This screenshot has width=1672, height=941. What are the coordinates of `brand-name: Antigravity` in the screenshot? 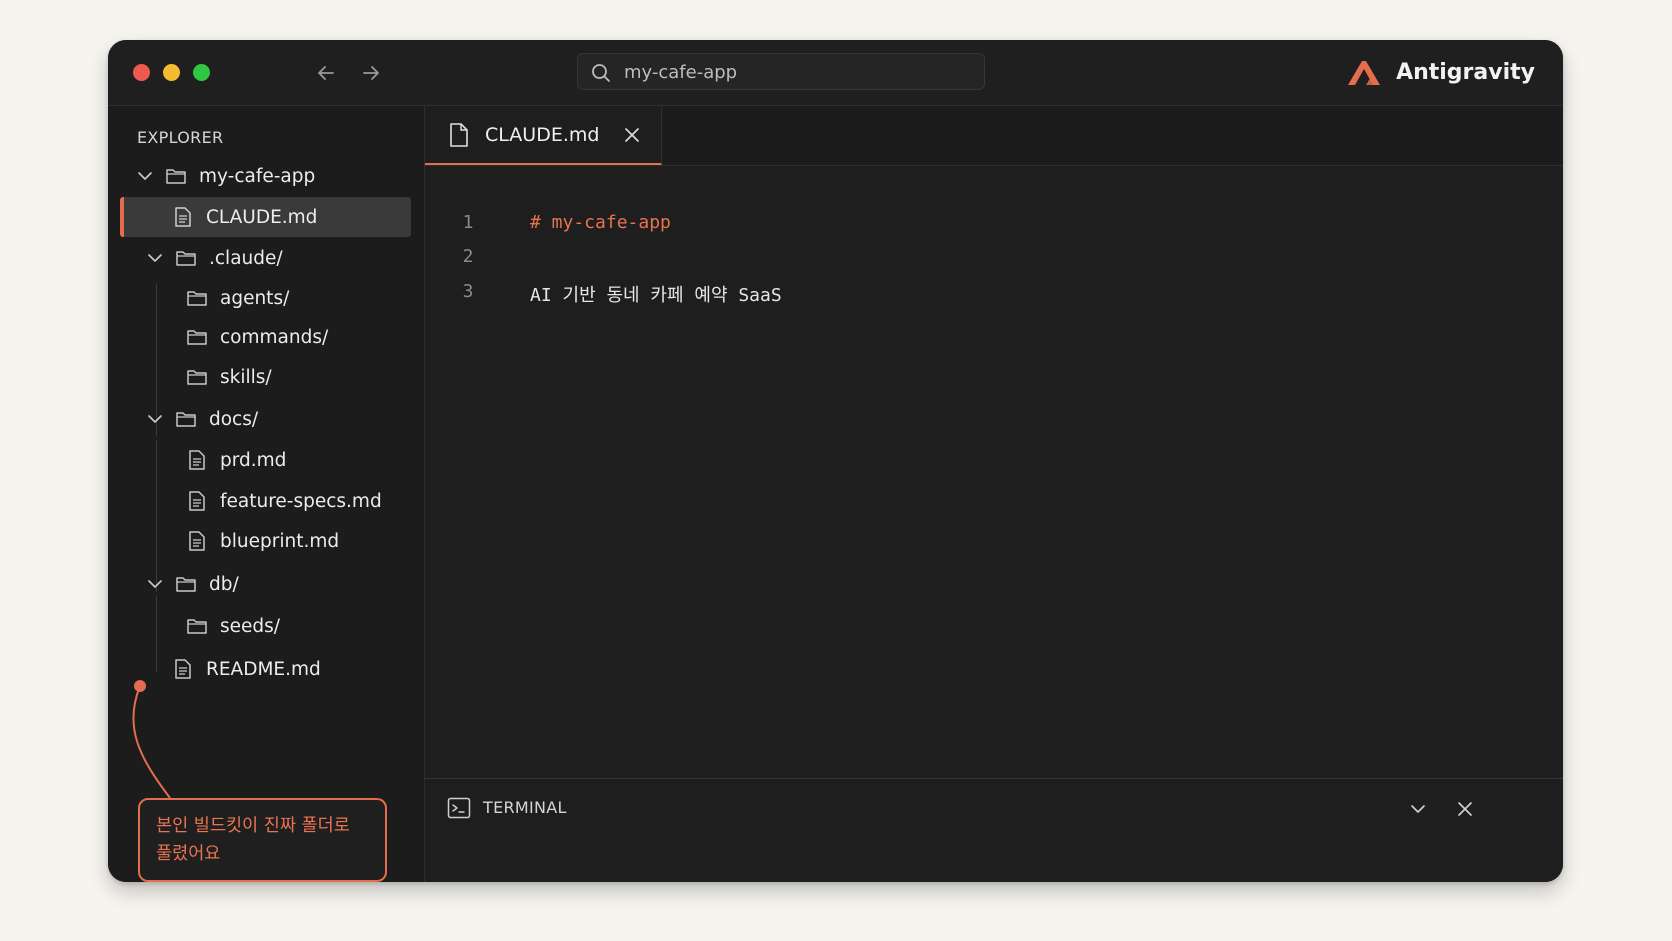 It's located at (1465, 72).